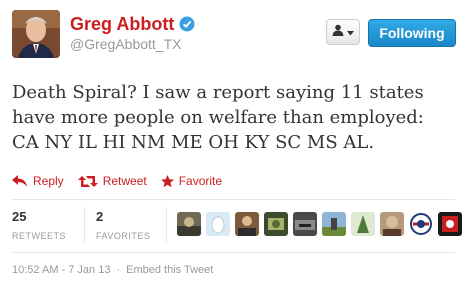  What do you see at coordinates (36, 34) in the screenshot?
I see `avatar` at bounding box center [36, 34].